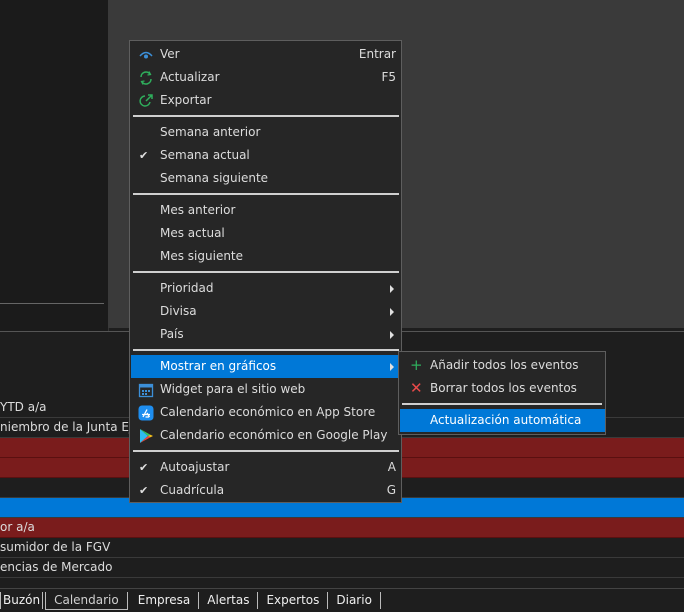 The width and height of the screenshot is (684, 612). Describe the element at coordinates (172, 334) in the screenshot. I see `menu-item-label: País` at that location.